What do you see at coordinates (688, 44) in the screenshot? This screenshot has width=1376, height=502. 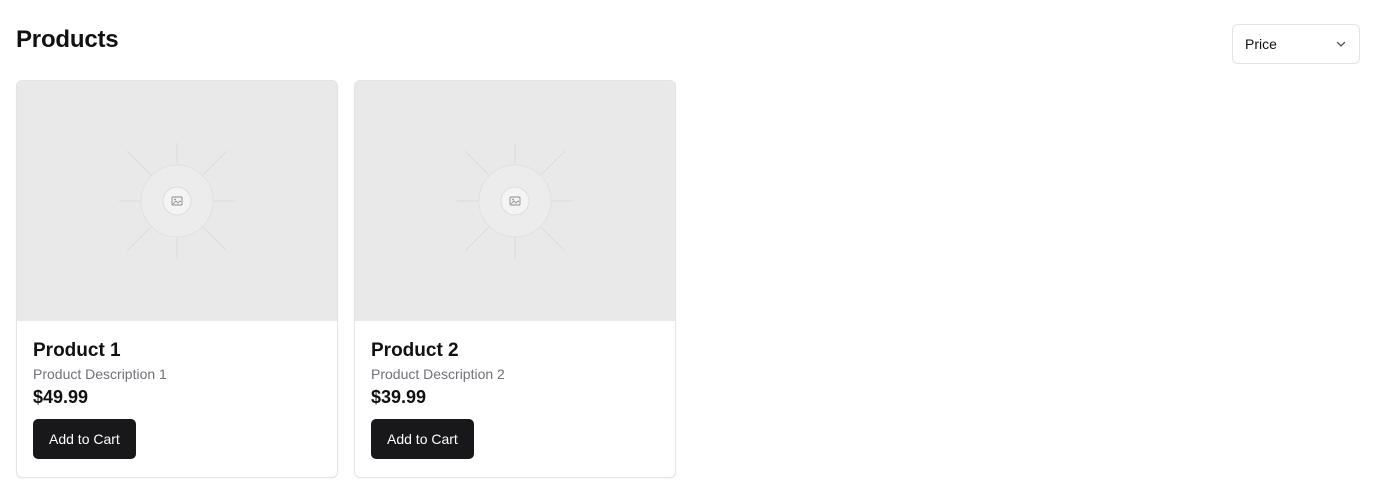 I see `page-header: Products Price` at bounding box center [688, 44].